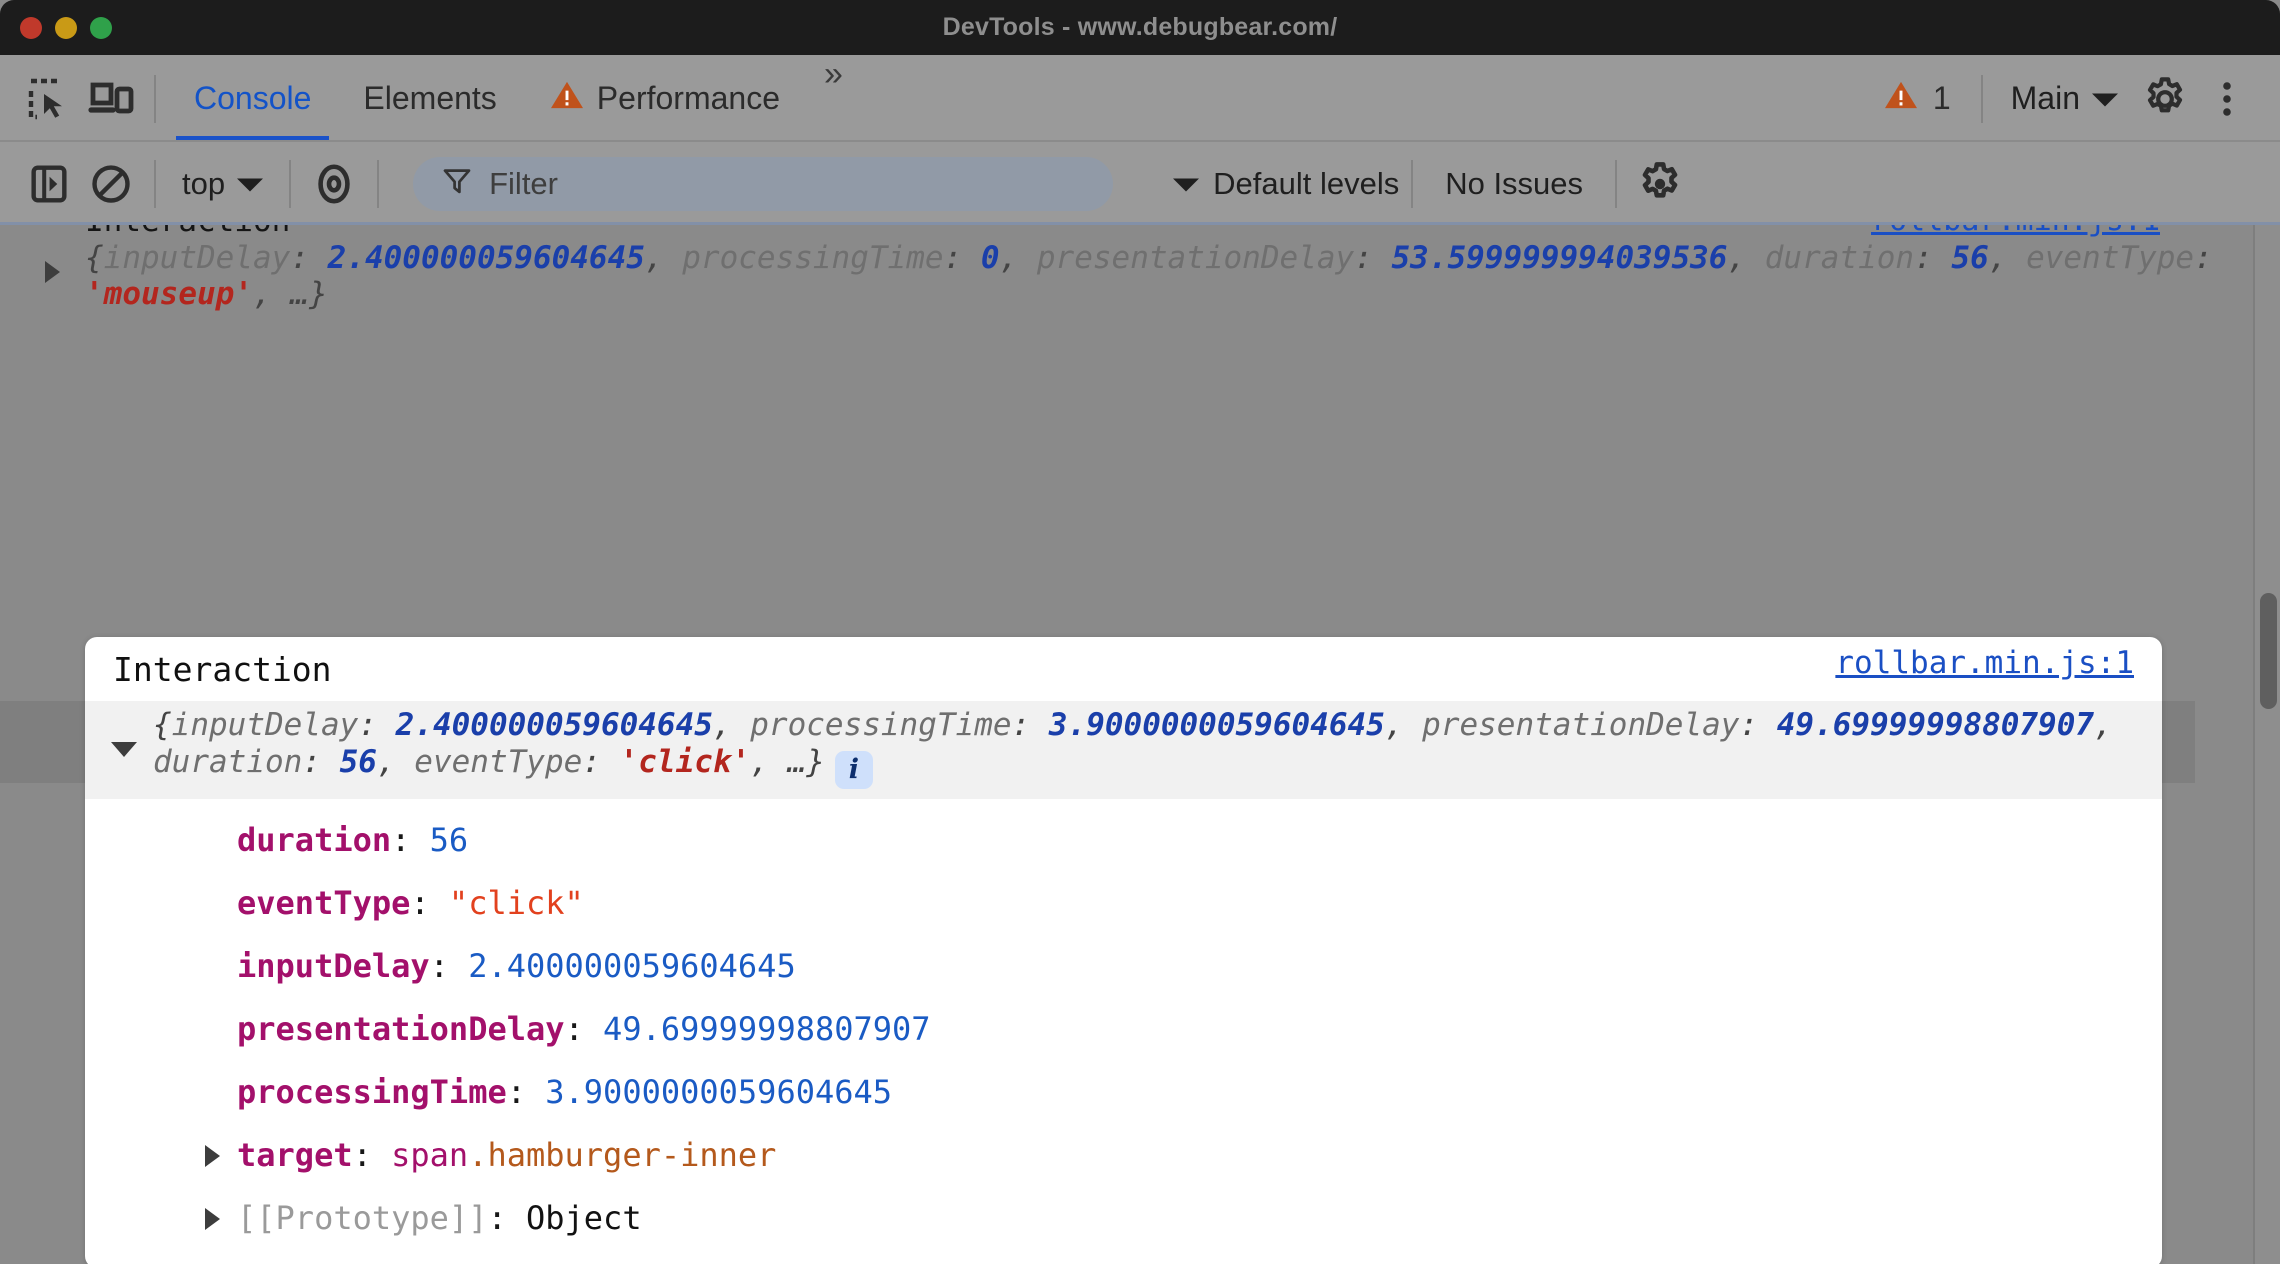 This screenshot has width=2280, height=1264. Describe the element at coordinates (457, 183) in the screenshot. I see `filter-icon` at that location.